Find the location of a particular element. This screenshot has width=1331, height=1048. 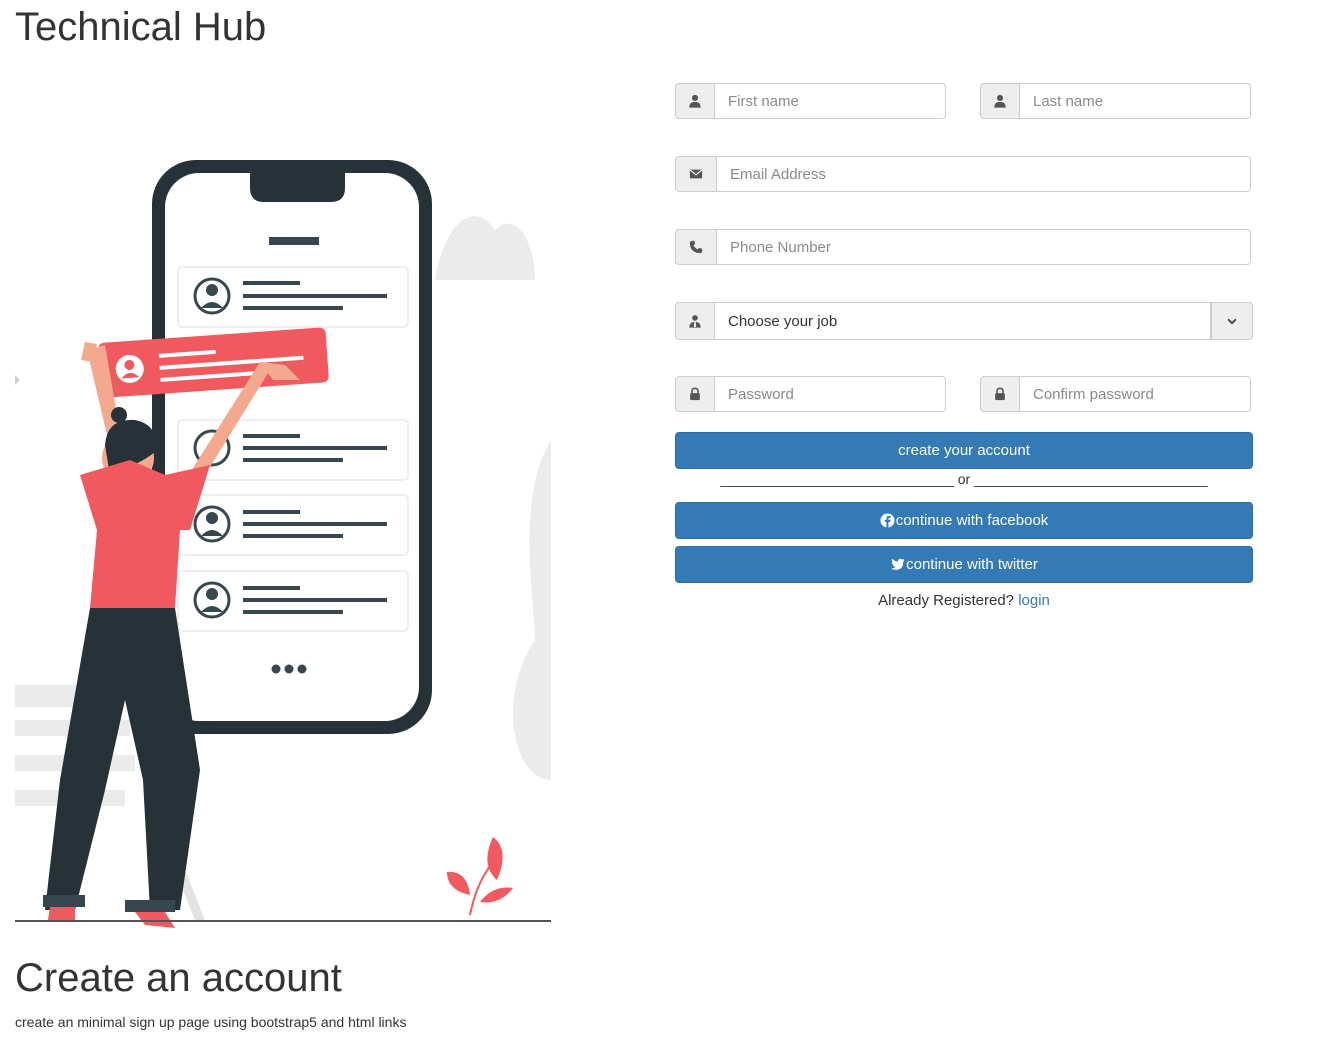

create-account-button: create your account is located at coordinates (964, 450).